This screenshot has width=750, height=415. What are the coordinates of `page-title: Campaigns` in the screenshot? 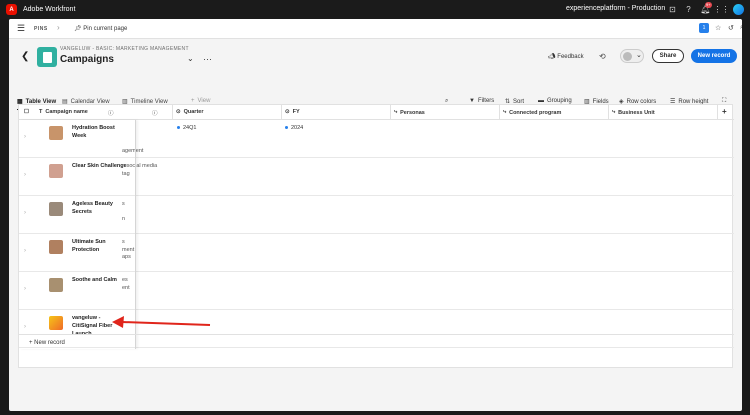 It's located at (87, 59).